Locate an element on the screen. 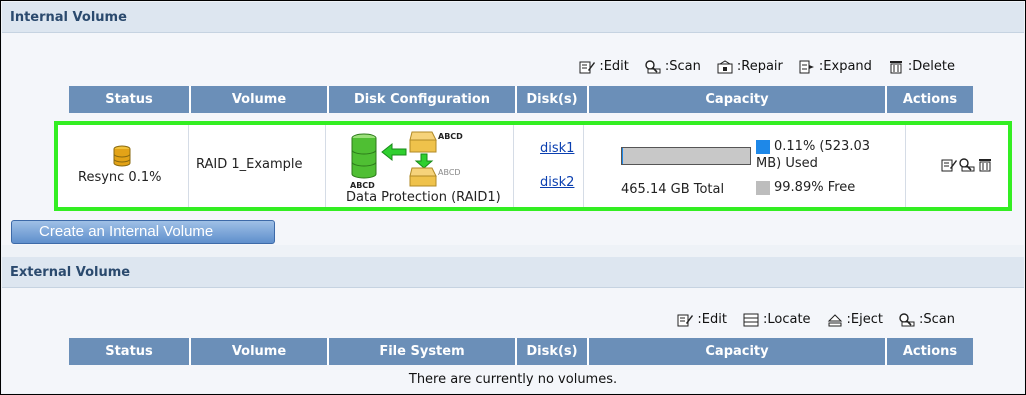 Image resolution: width=1026 pixels, height=395 pixels. capacity-bar is located at coordinates (686, 156).